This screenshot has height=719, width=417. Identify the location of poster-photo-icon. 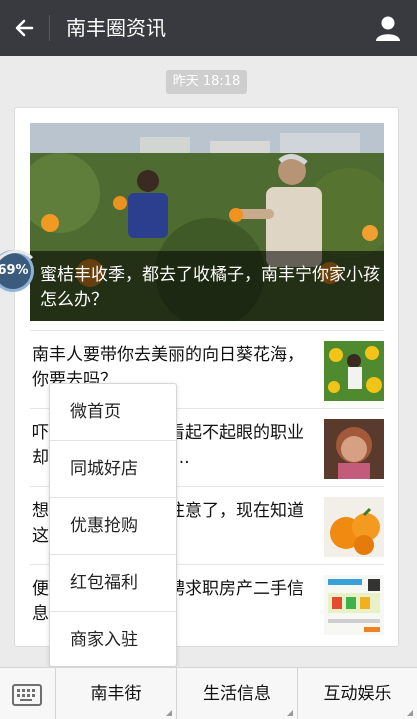
(354, 605).